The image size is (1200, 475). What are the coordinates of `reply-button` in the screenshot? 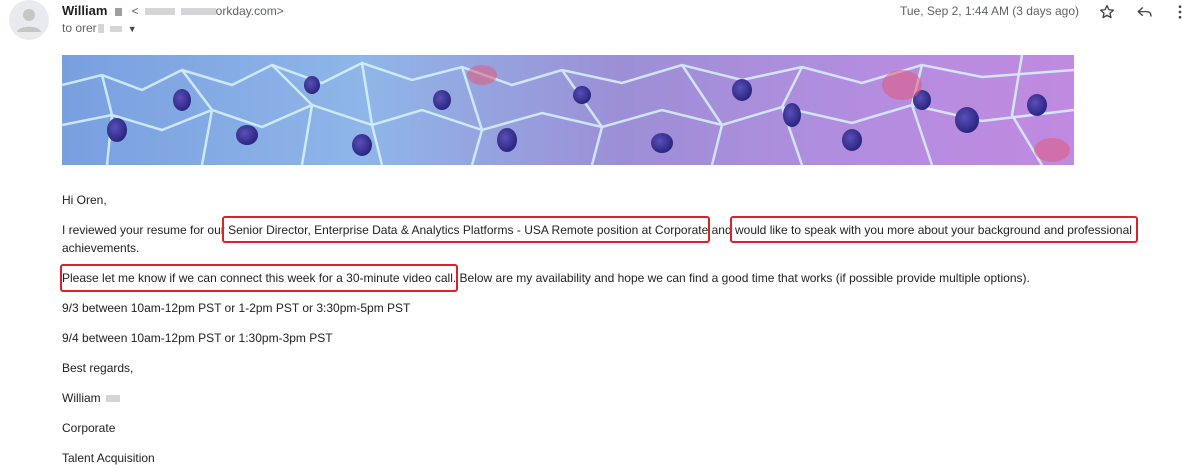 It's located at (1145, 12).